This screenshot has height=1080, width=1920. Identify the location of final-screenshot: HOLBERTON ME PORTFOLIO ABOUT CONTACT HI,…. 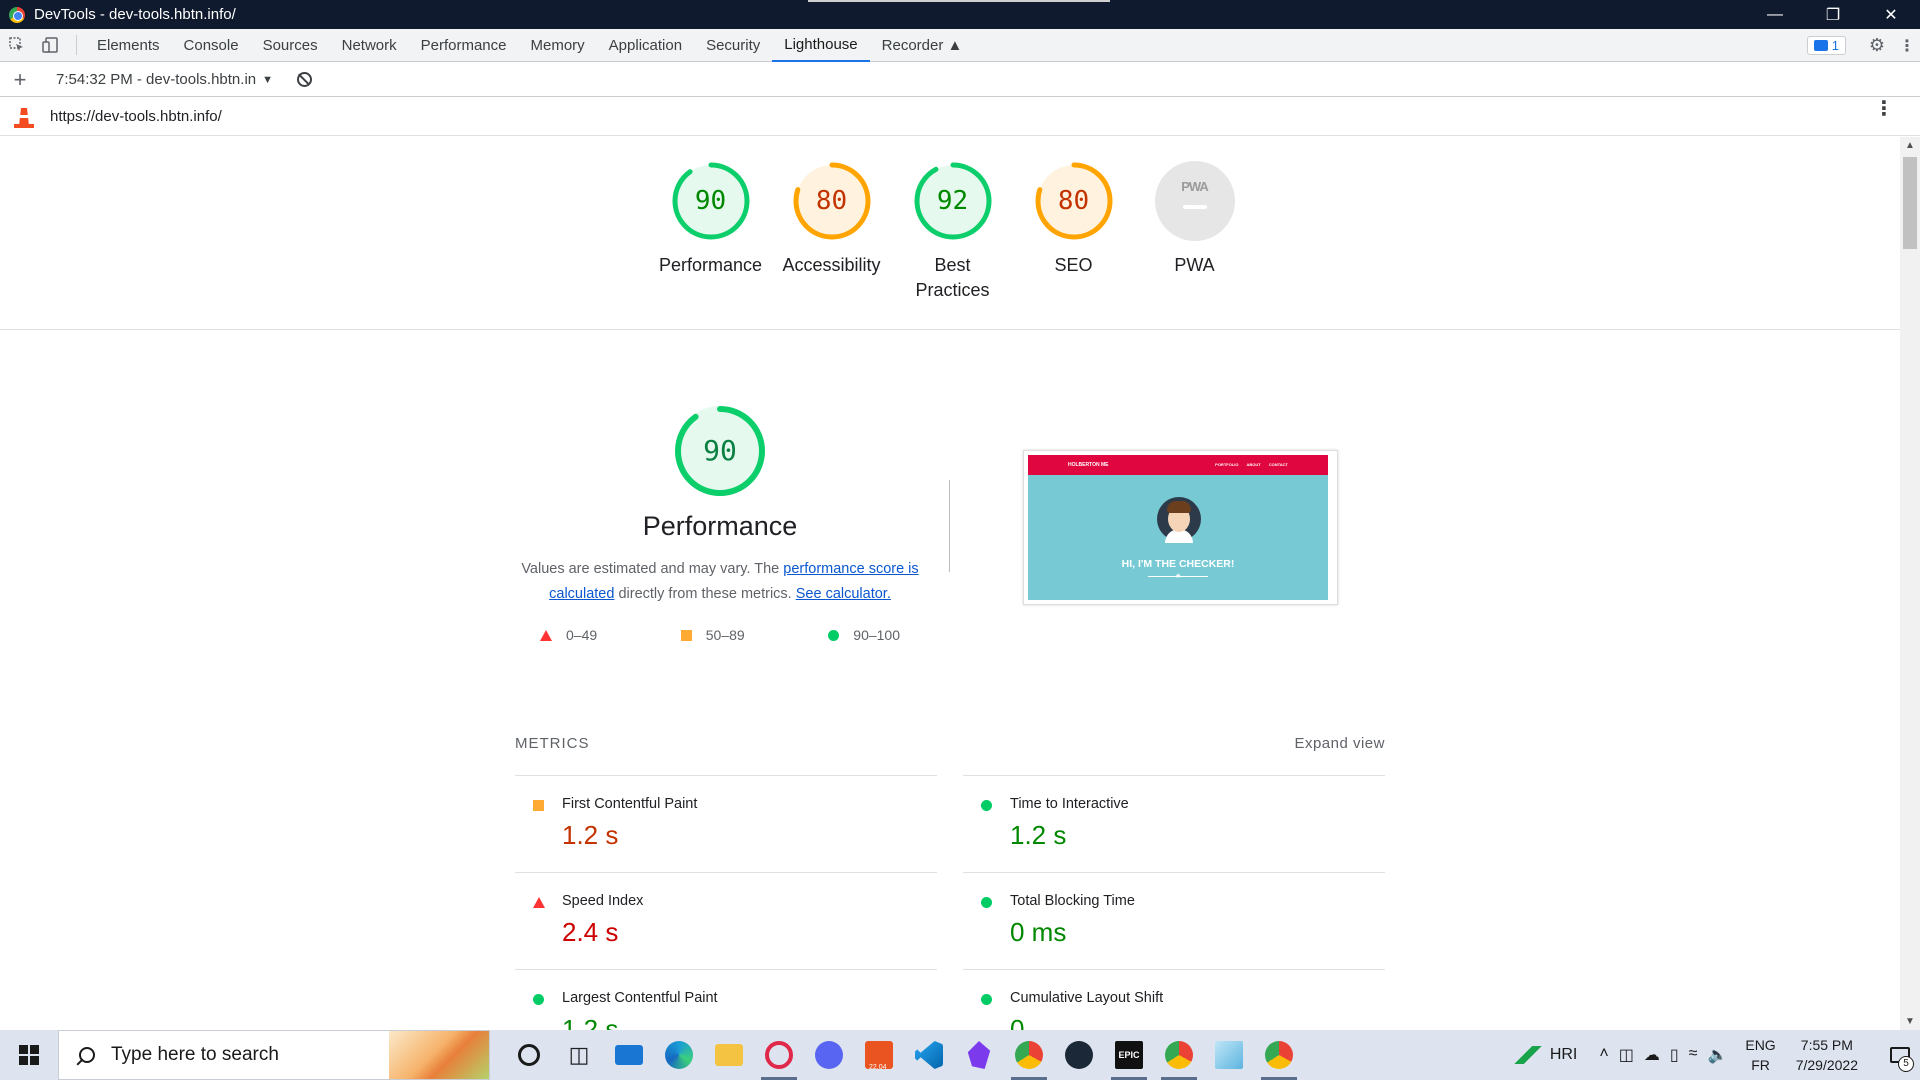
(1180, 527).